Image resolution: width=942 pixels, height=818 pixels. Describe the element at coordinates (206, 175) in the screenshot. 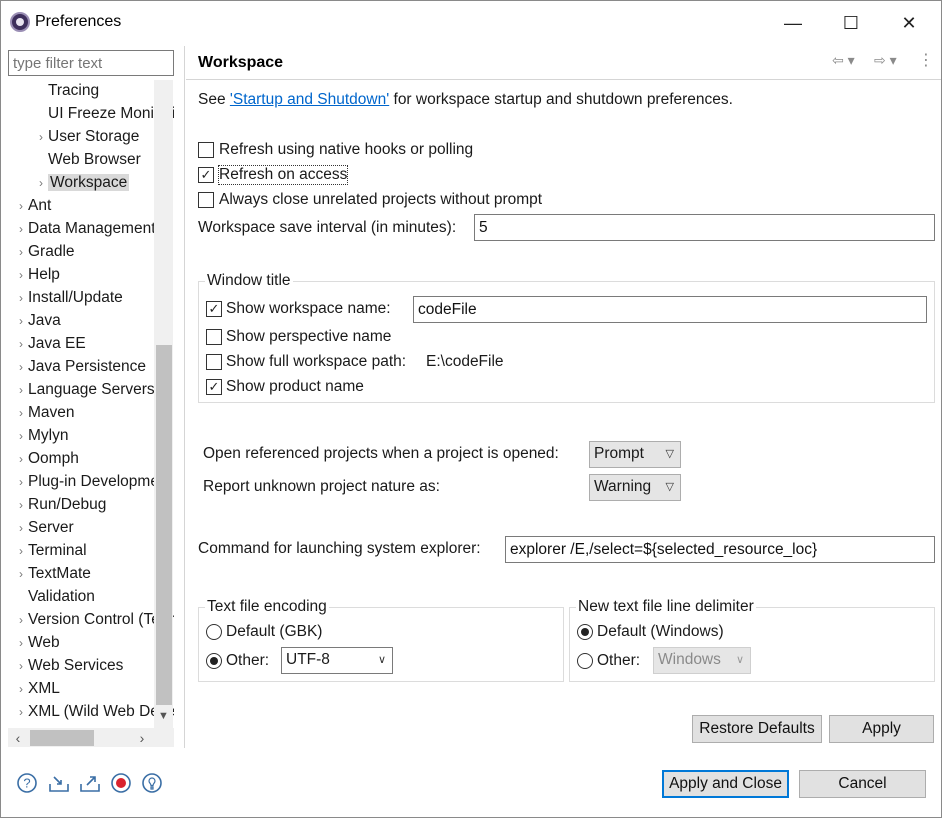

I see `refresh-access-checkbox: ✓` at that location.